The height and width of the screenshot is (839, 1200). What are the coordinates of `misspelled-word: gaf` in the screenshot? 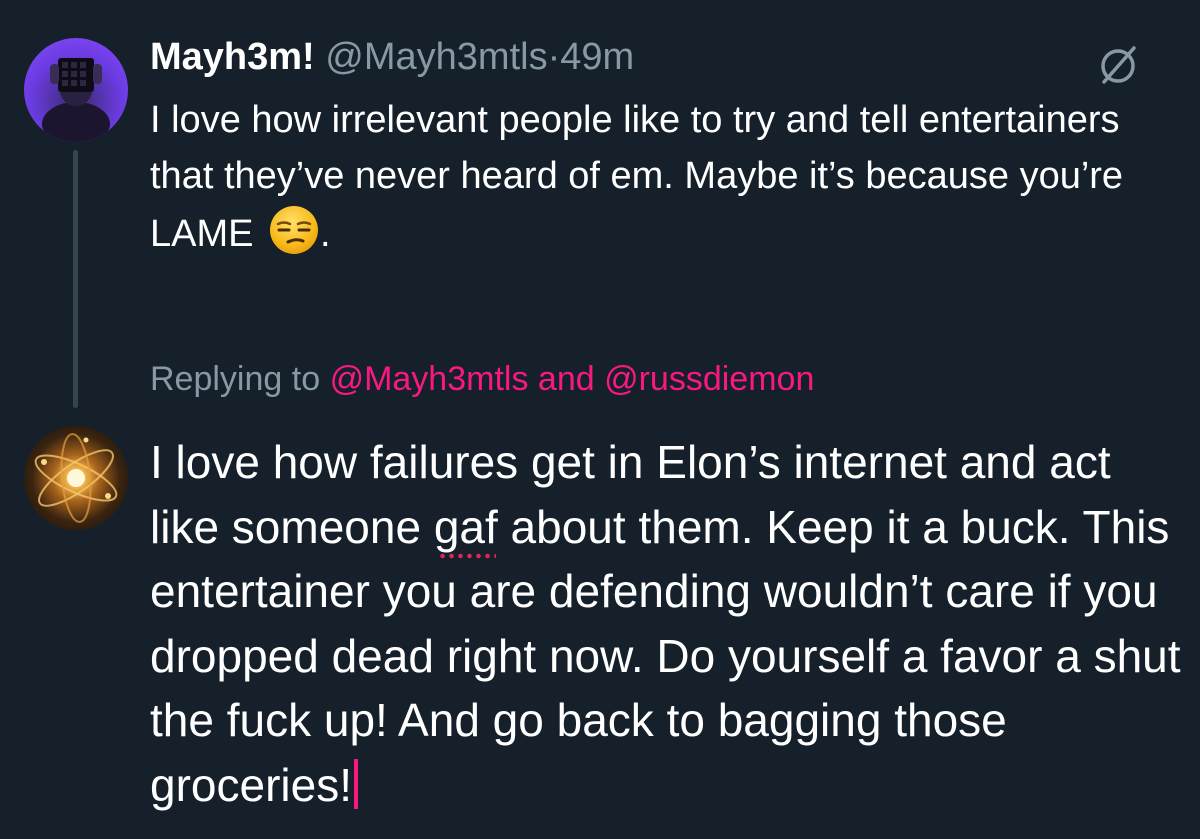 It's located at (466, 527).